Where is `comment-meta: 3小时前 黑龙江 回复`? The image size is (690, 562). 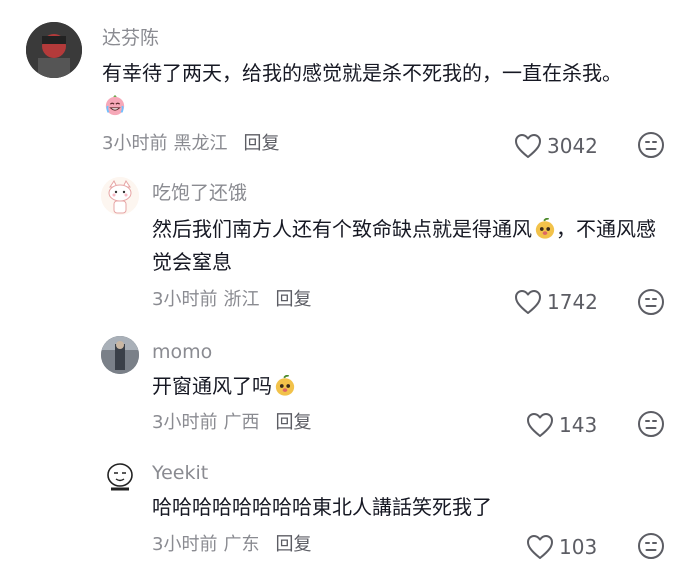
comment-meta: 3小时前 黑龙江 回复 is located at coordinates (190, 144).